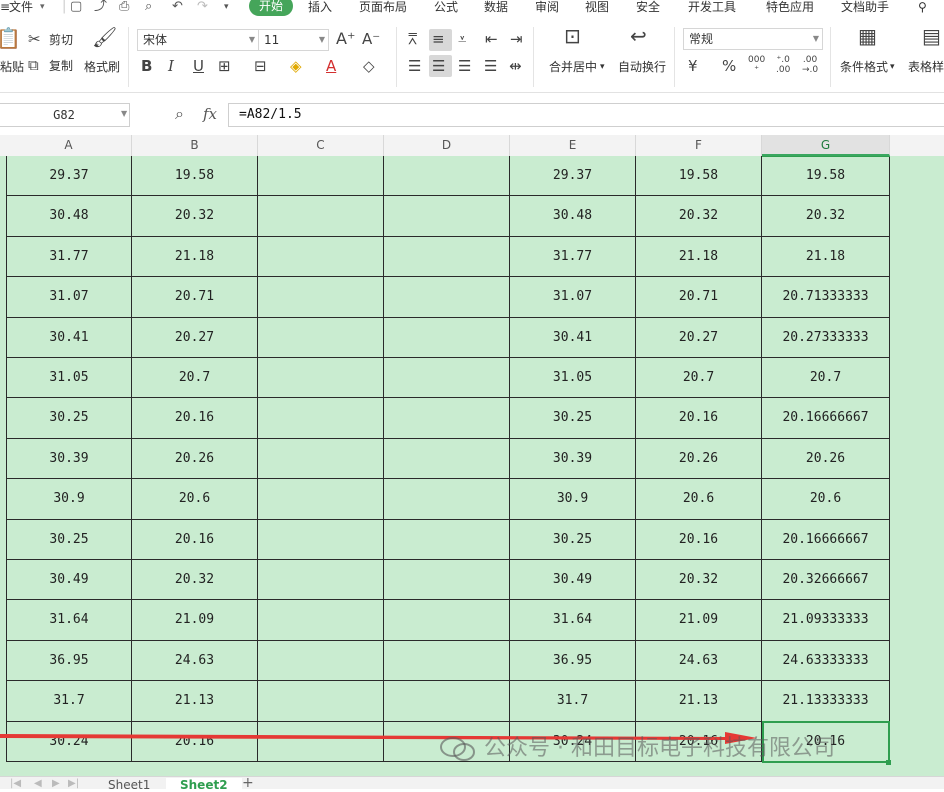 This screenshot has height=792, width=944. I want to click on column-header-e: E, so click(573, 145).